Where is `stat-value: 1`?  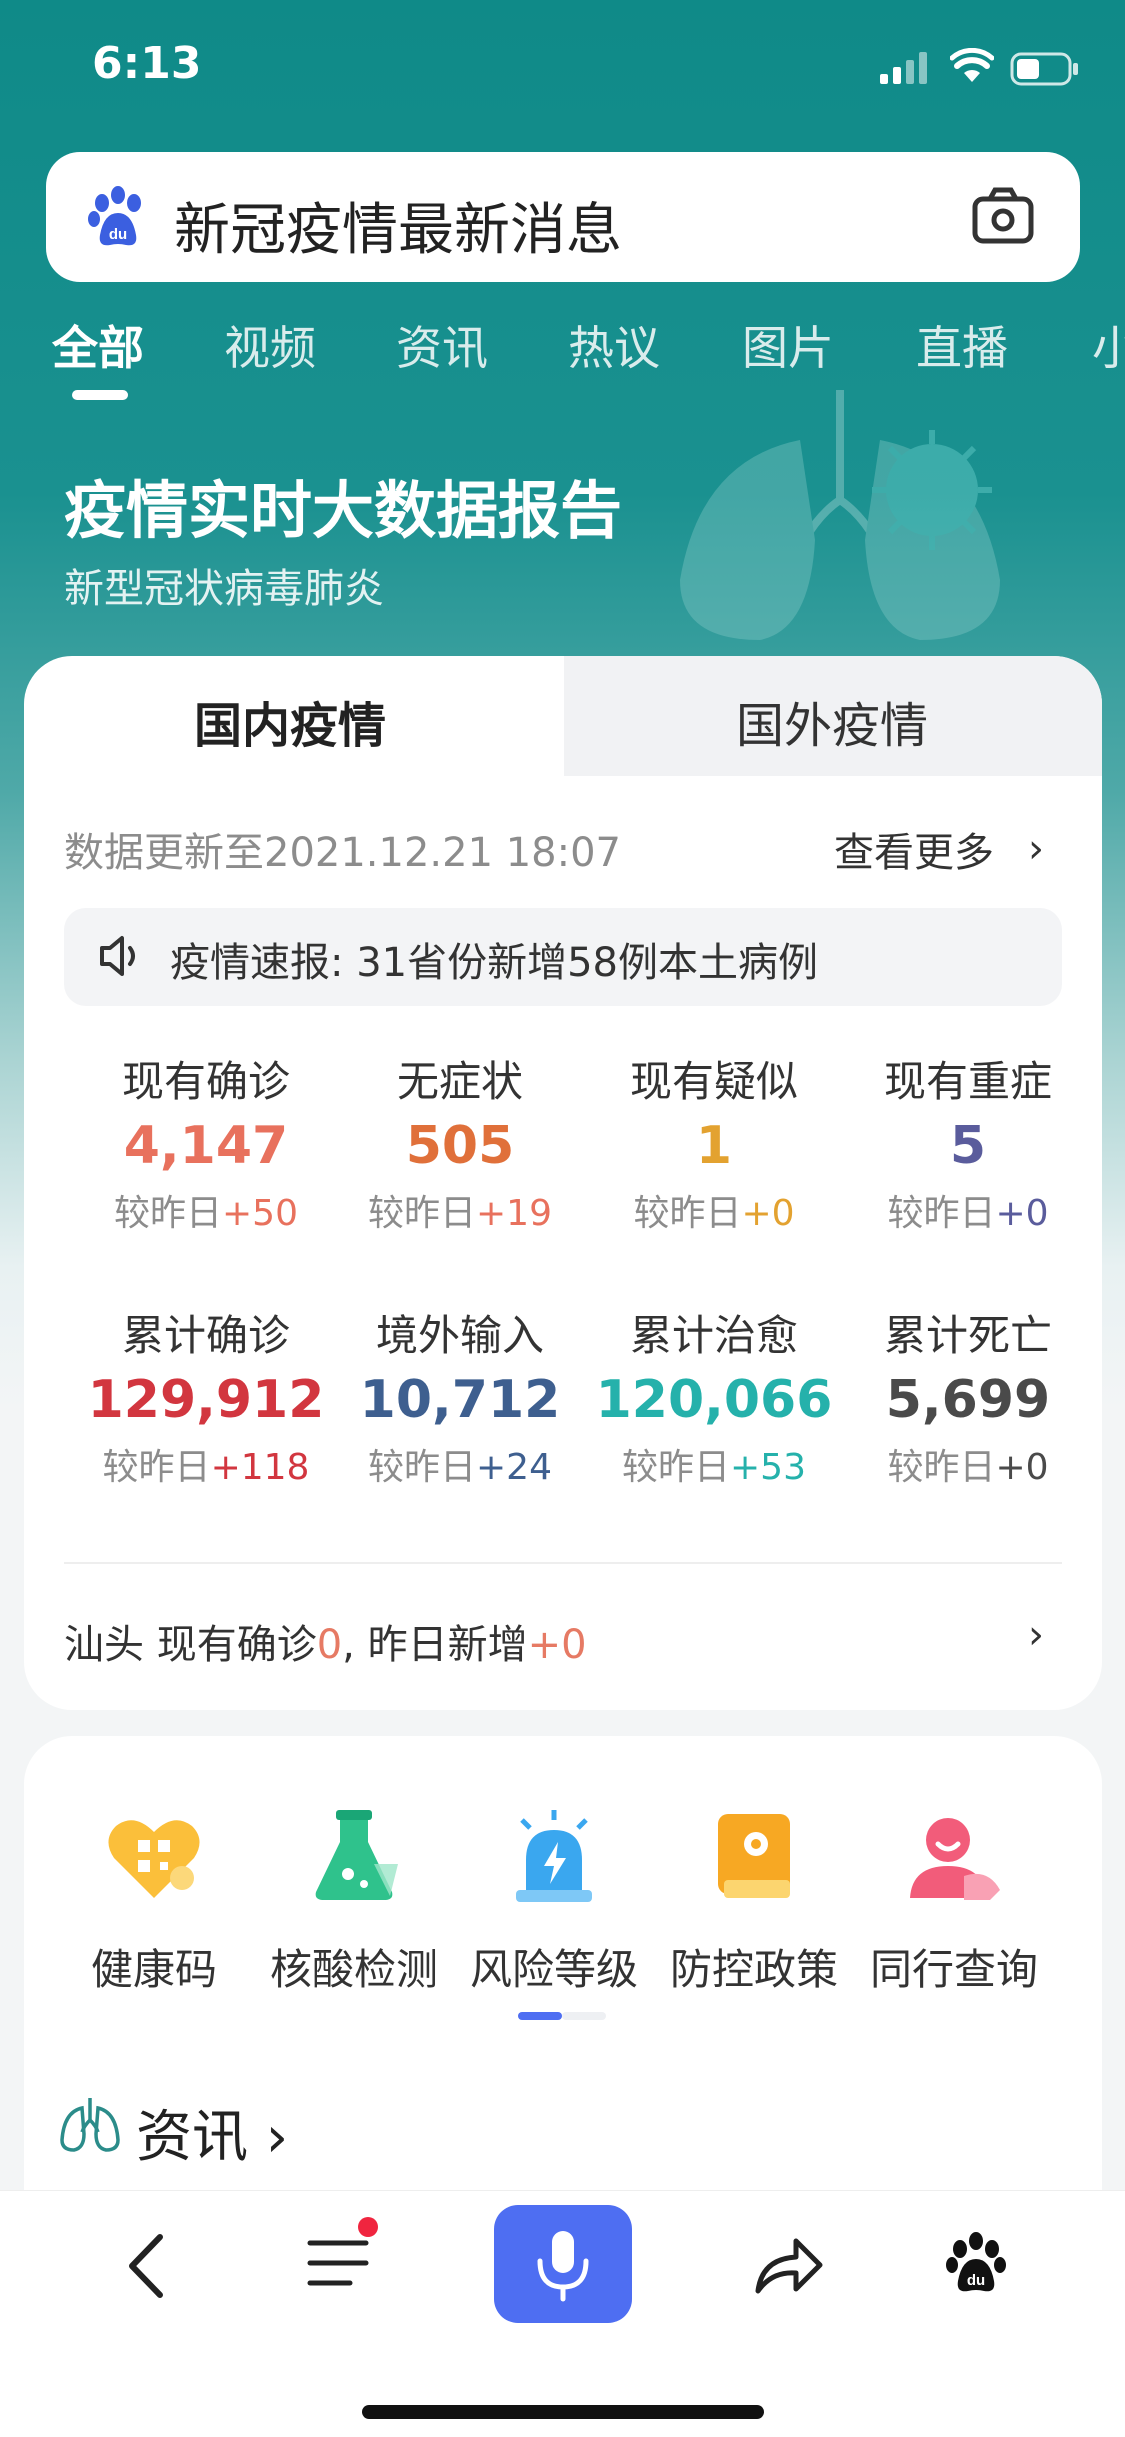 stat-value: 1 is located at coordinates (714, 1146).